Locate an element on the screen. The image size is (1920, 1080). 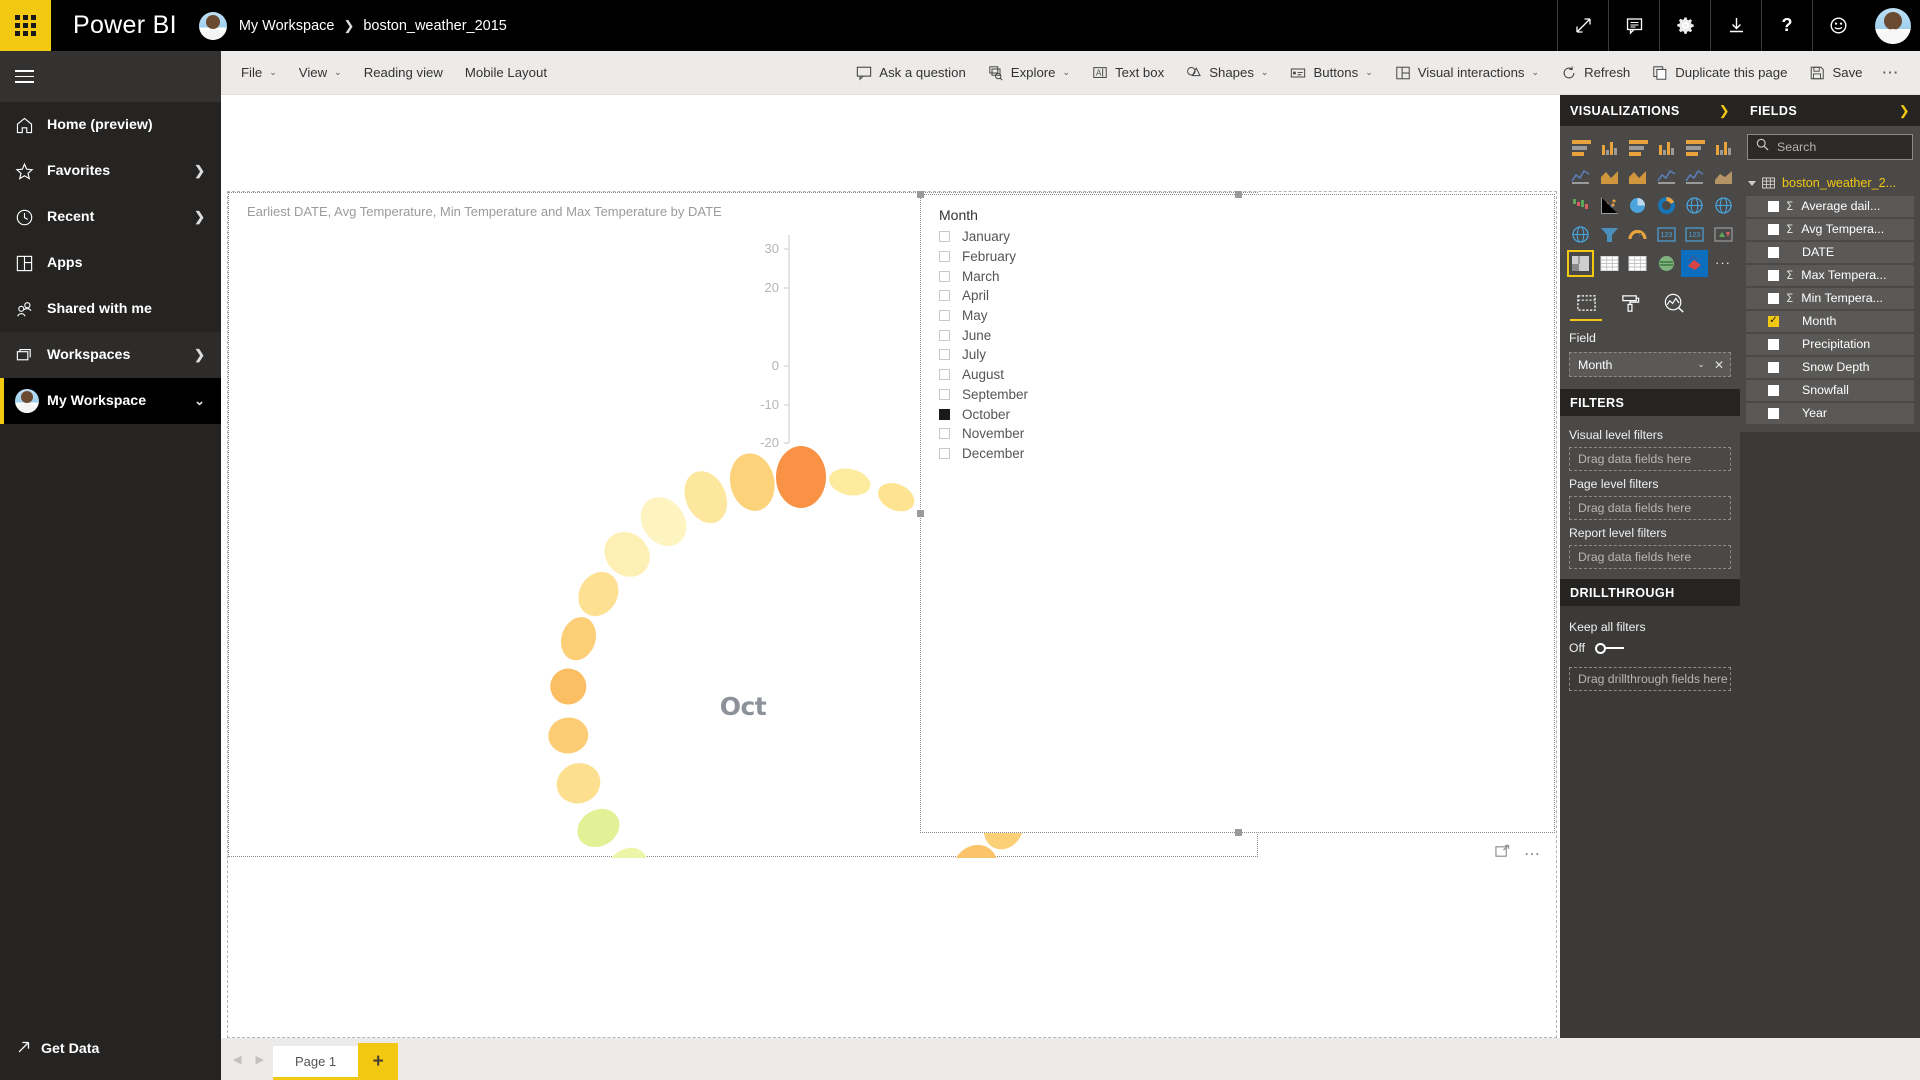
sidebar-item-recent: Recent ❯ is located at coordinates (110, 217).